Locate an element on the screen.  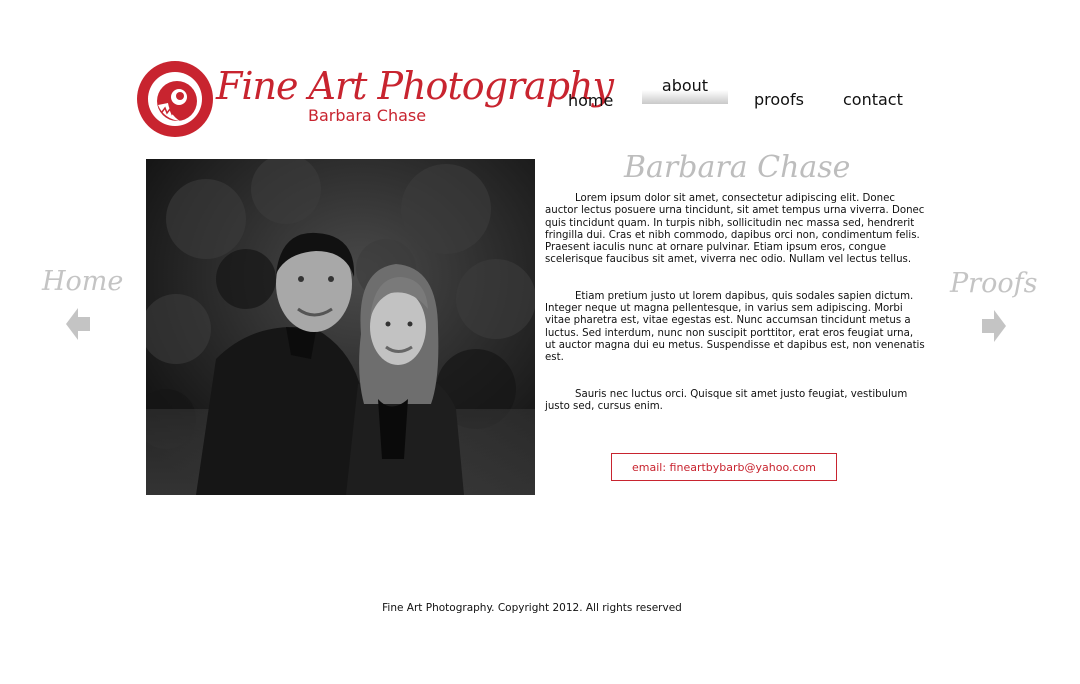
email-button: email: fineartbybarb@yahoo.com is located at coordinates (724, 467).